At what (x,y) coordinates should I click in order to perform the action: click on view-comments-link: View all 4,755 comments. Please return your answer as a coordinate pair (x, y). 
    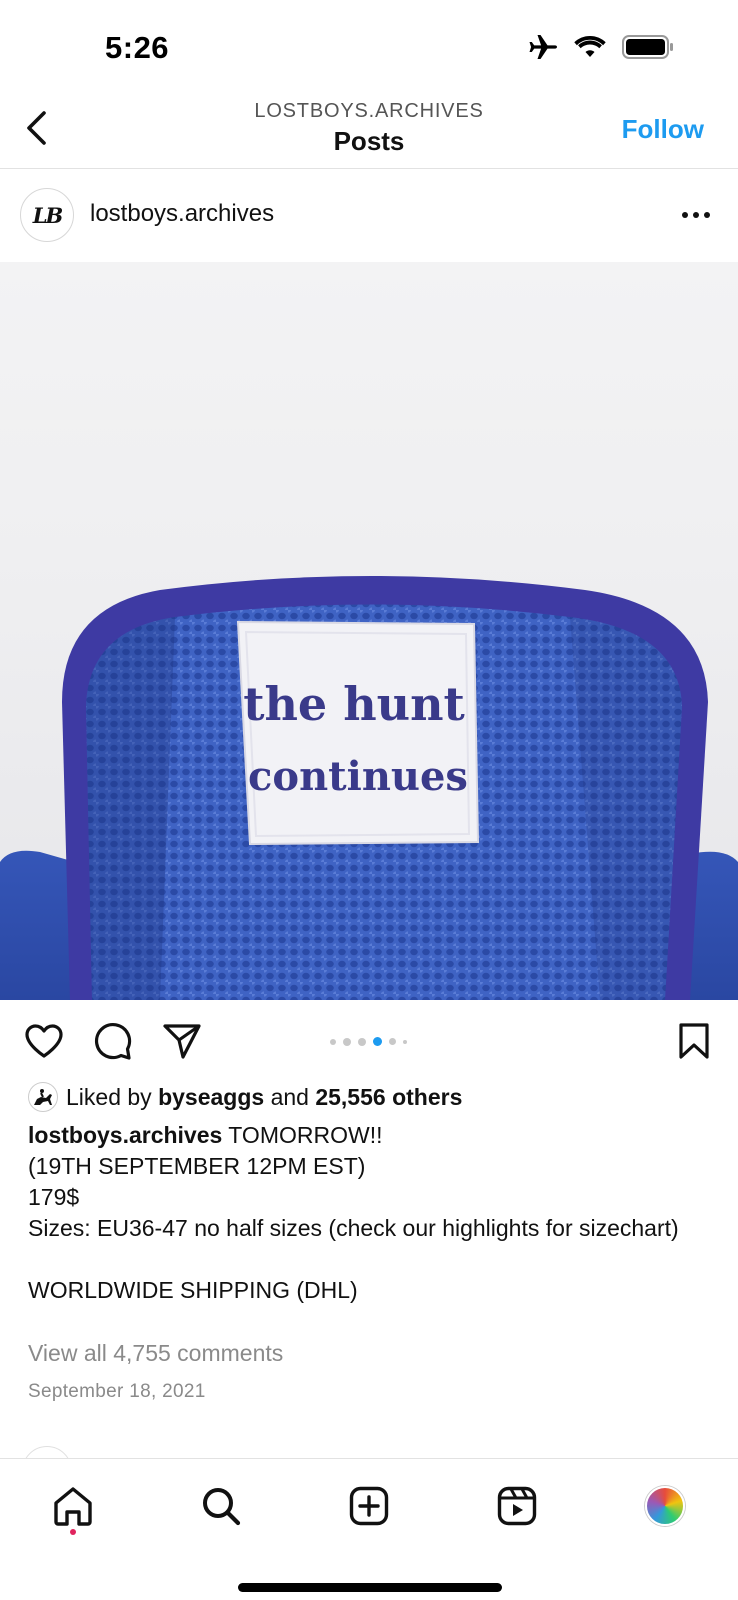
    Looking at the image, I should click on (155, 1353).